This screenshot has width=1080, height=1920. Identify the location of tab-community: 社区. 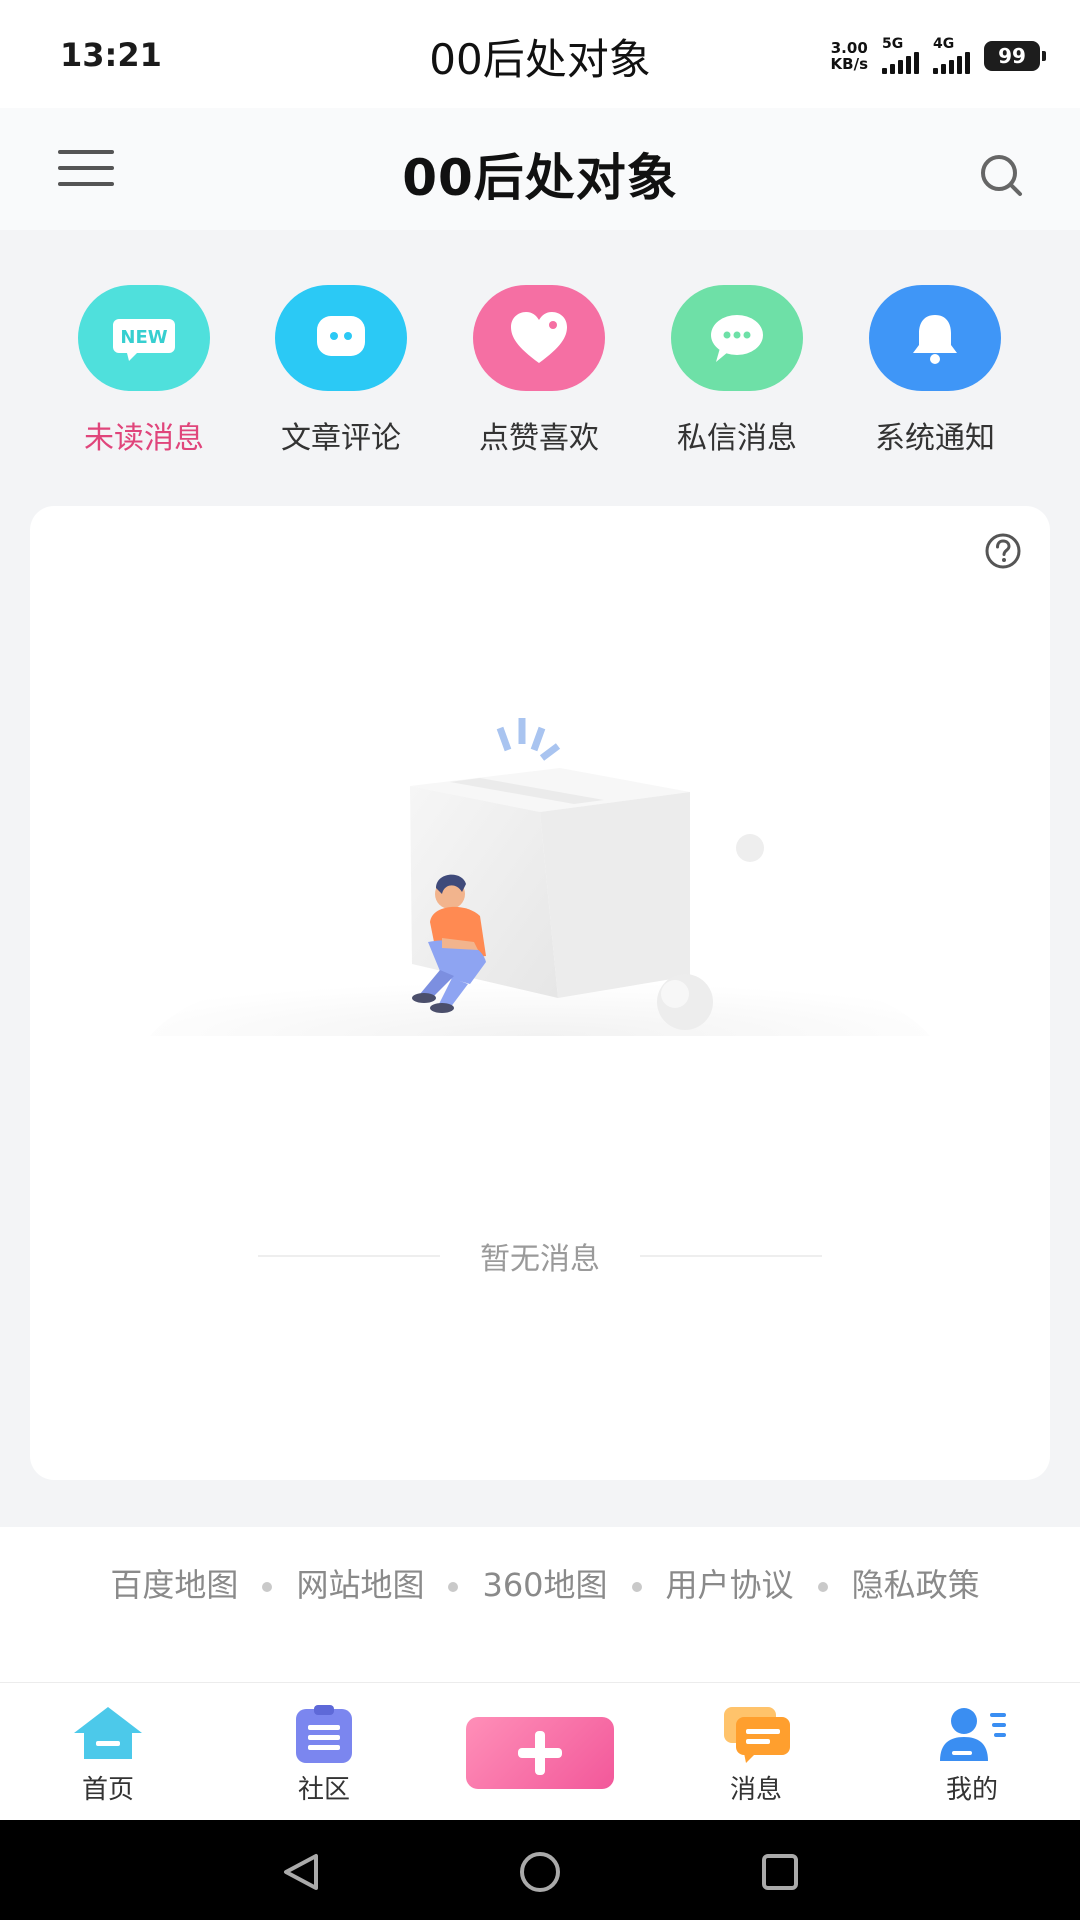
(324, 1754).